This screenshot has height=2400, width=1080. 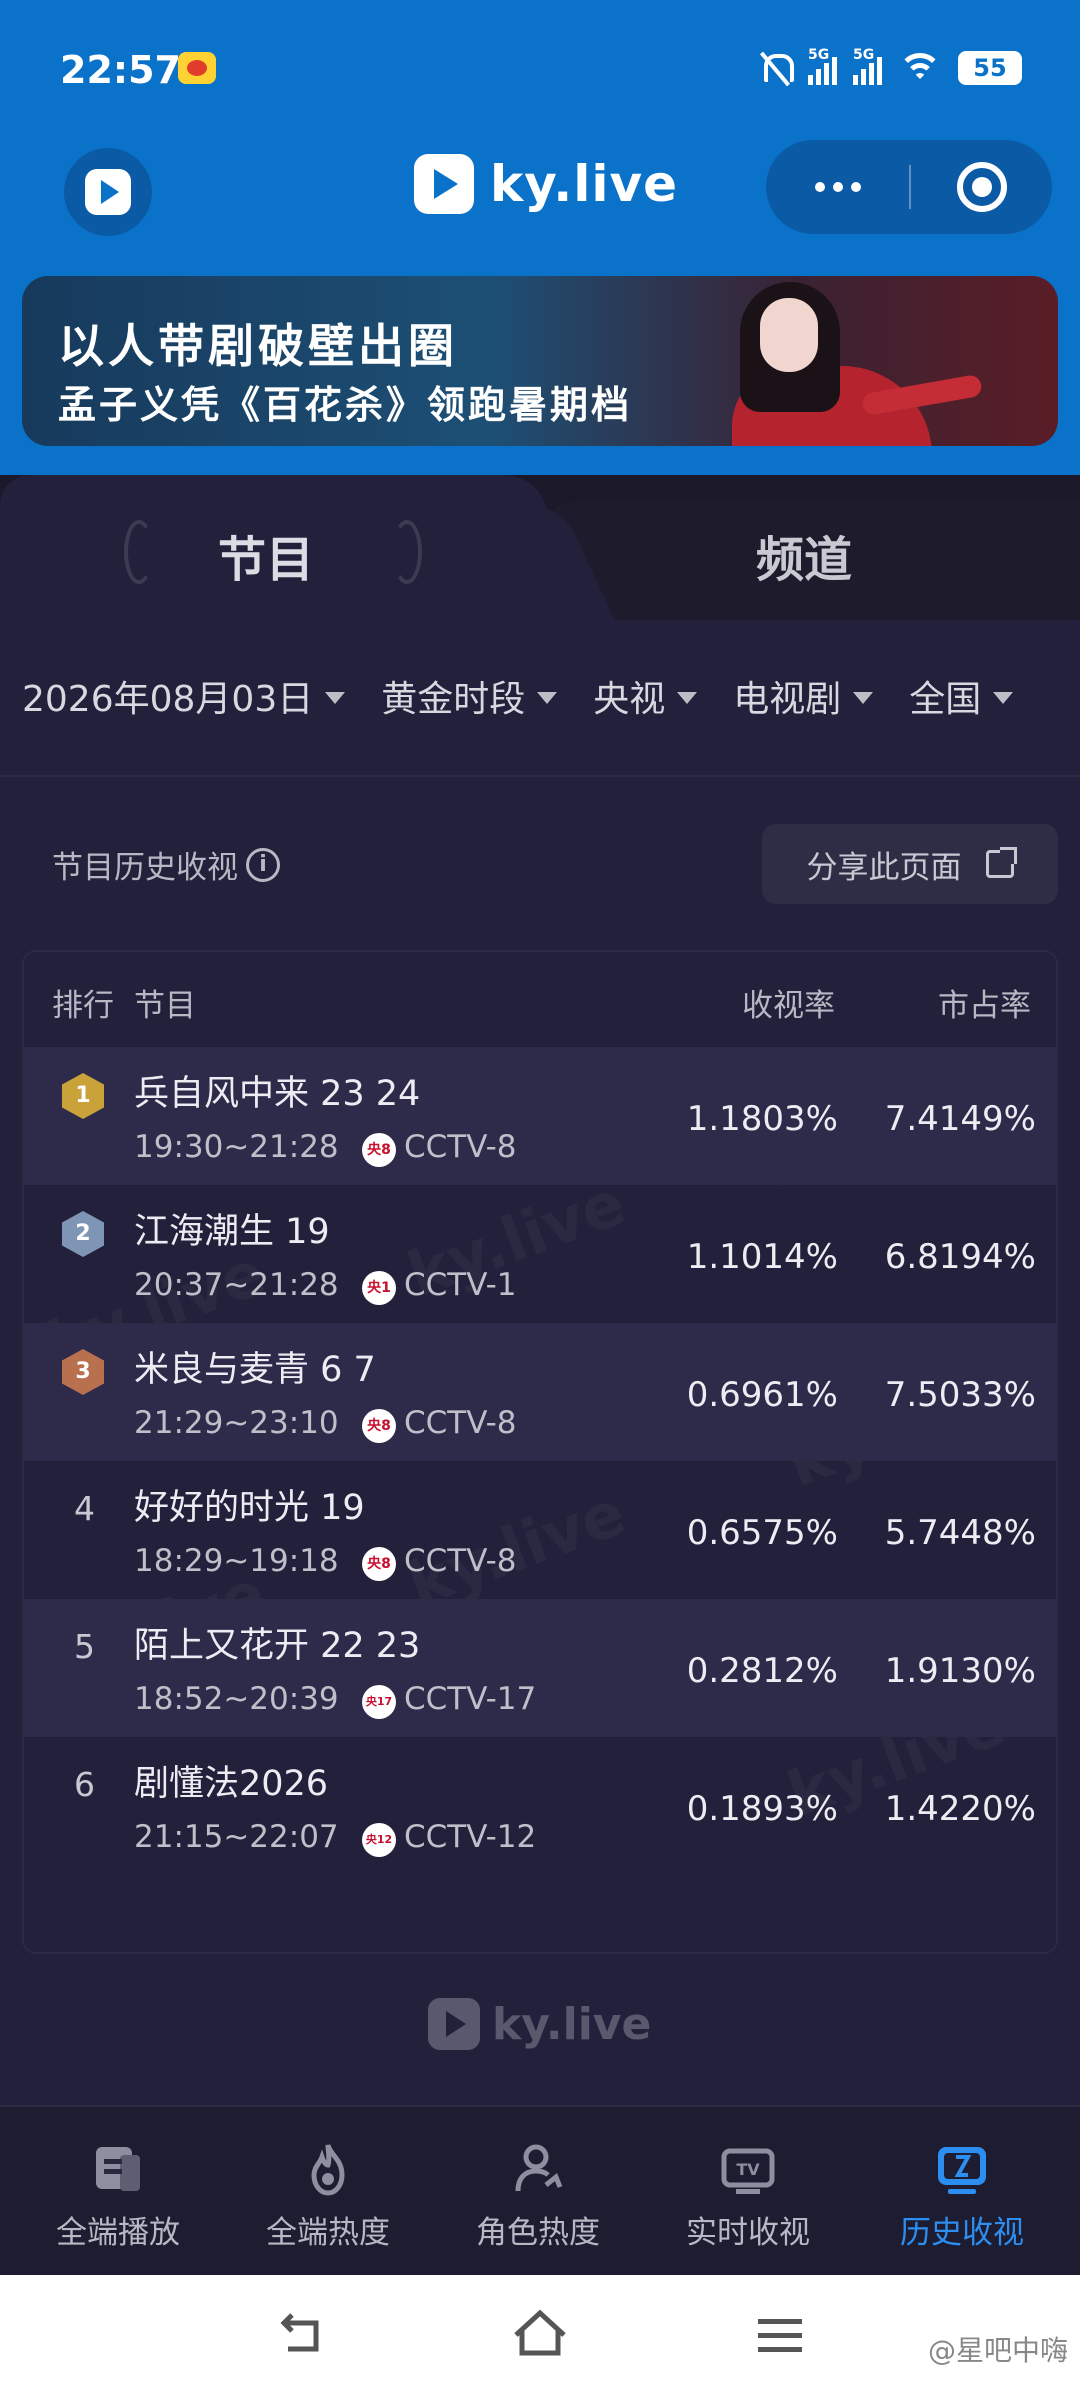 What do you see at coordinates (538, 2233) in the screenshot?
I see `nav-label: 角色热度` at bounding box center [538, 2233].